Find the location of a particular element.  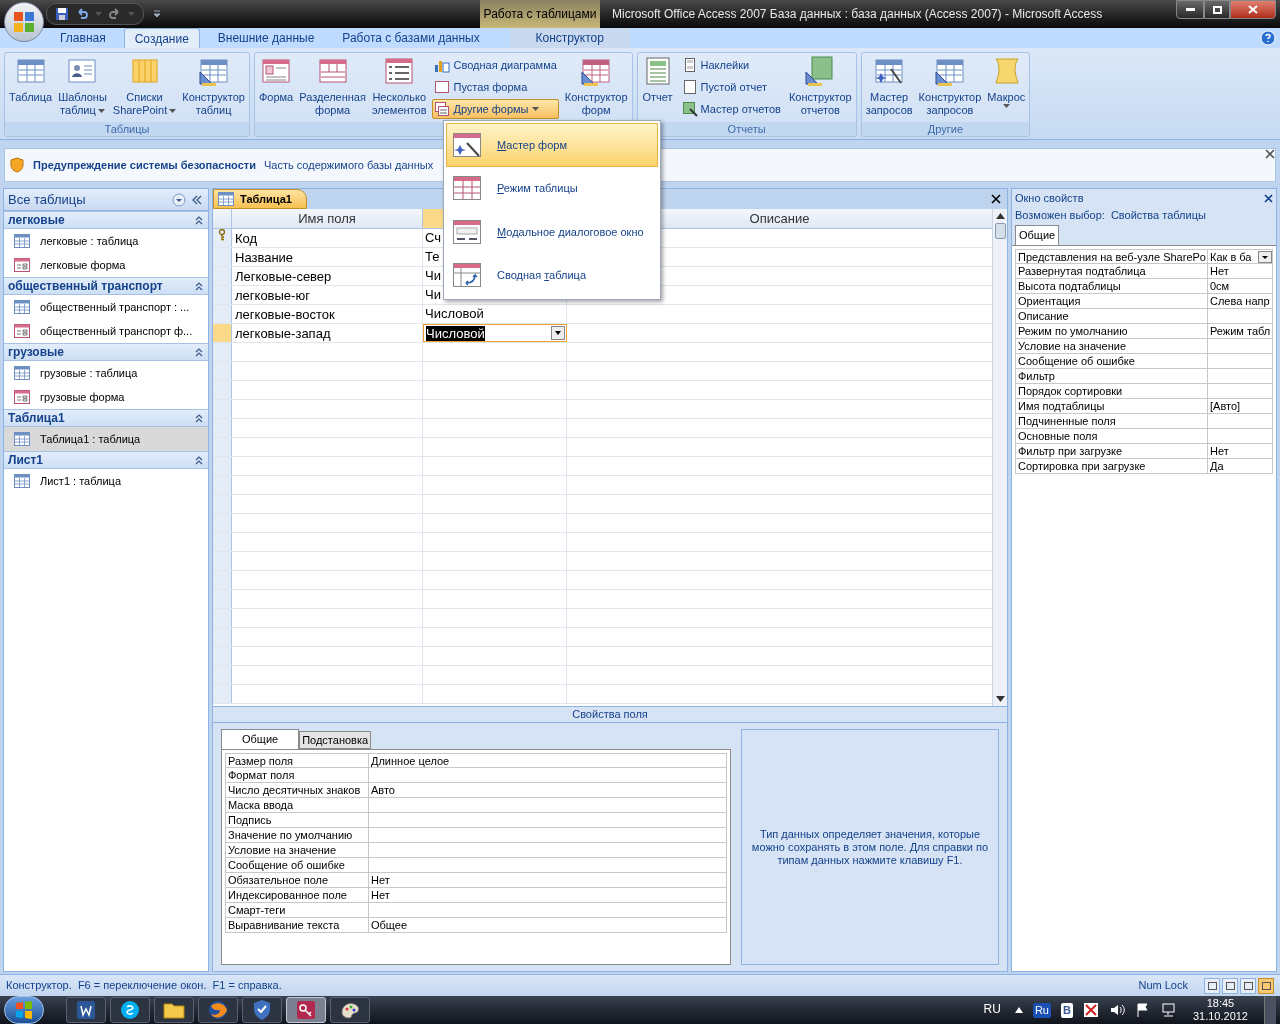

ribbon-button: Разделенная форма is located at coordinates (332, 86).